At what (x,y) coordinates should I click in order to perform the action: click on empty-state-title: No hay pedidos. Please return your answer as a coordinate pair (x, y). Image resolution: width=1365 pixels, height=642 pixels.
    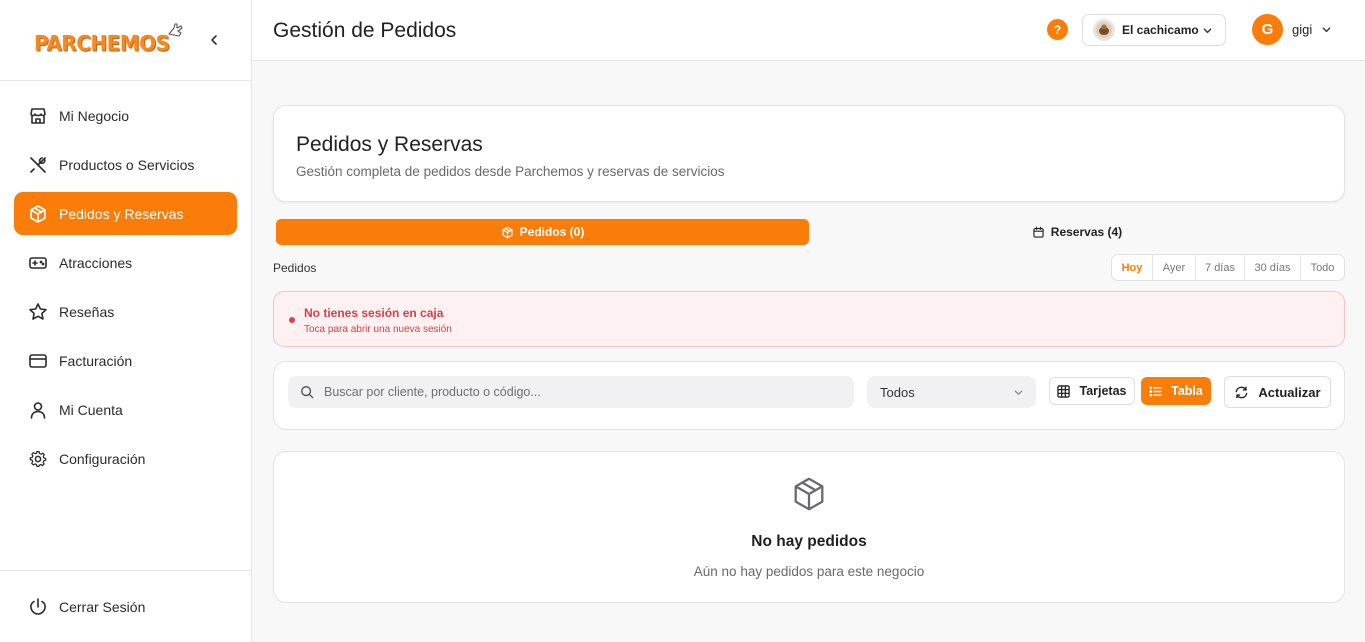
    Looking at the image, I should click on (809, 541).